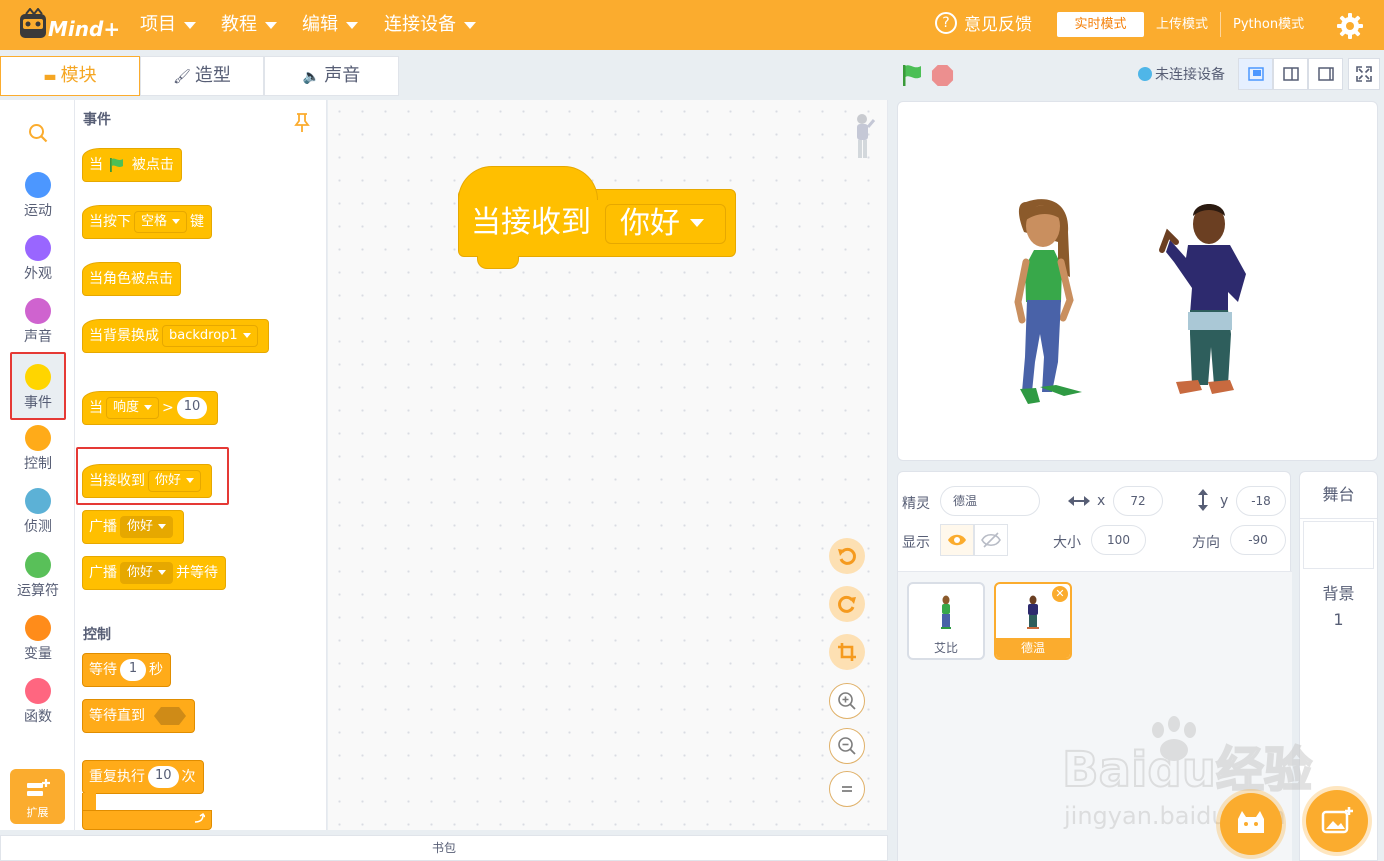 The width and height of the screenshot is (1384, 861). What do you see at coordinates (97, 120) in the screenshot?
I see `palette-section-events: 事件` at bounding box center [97, 120].